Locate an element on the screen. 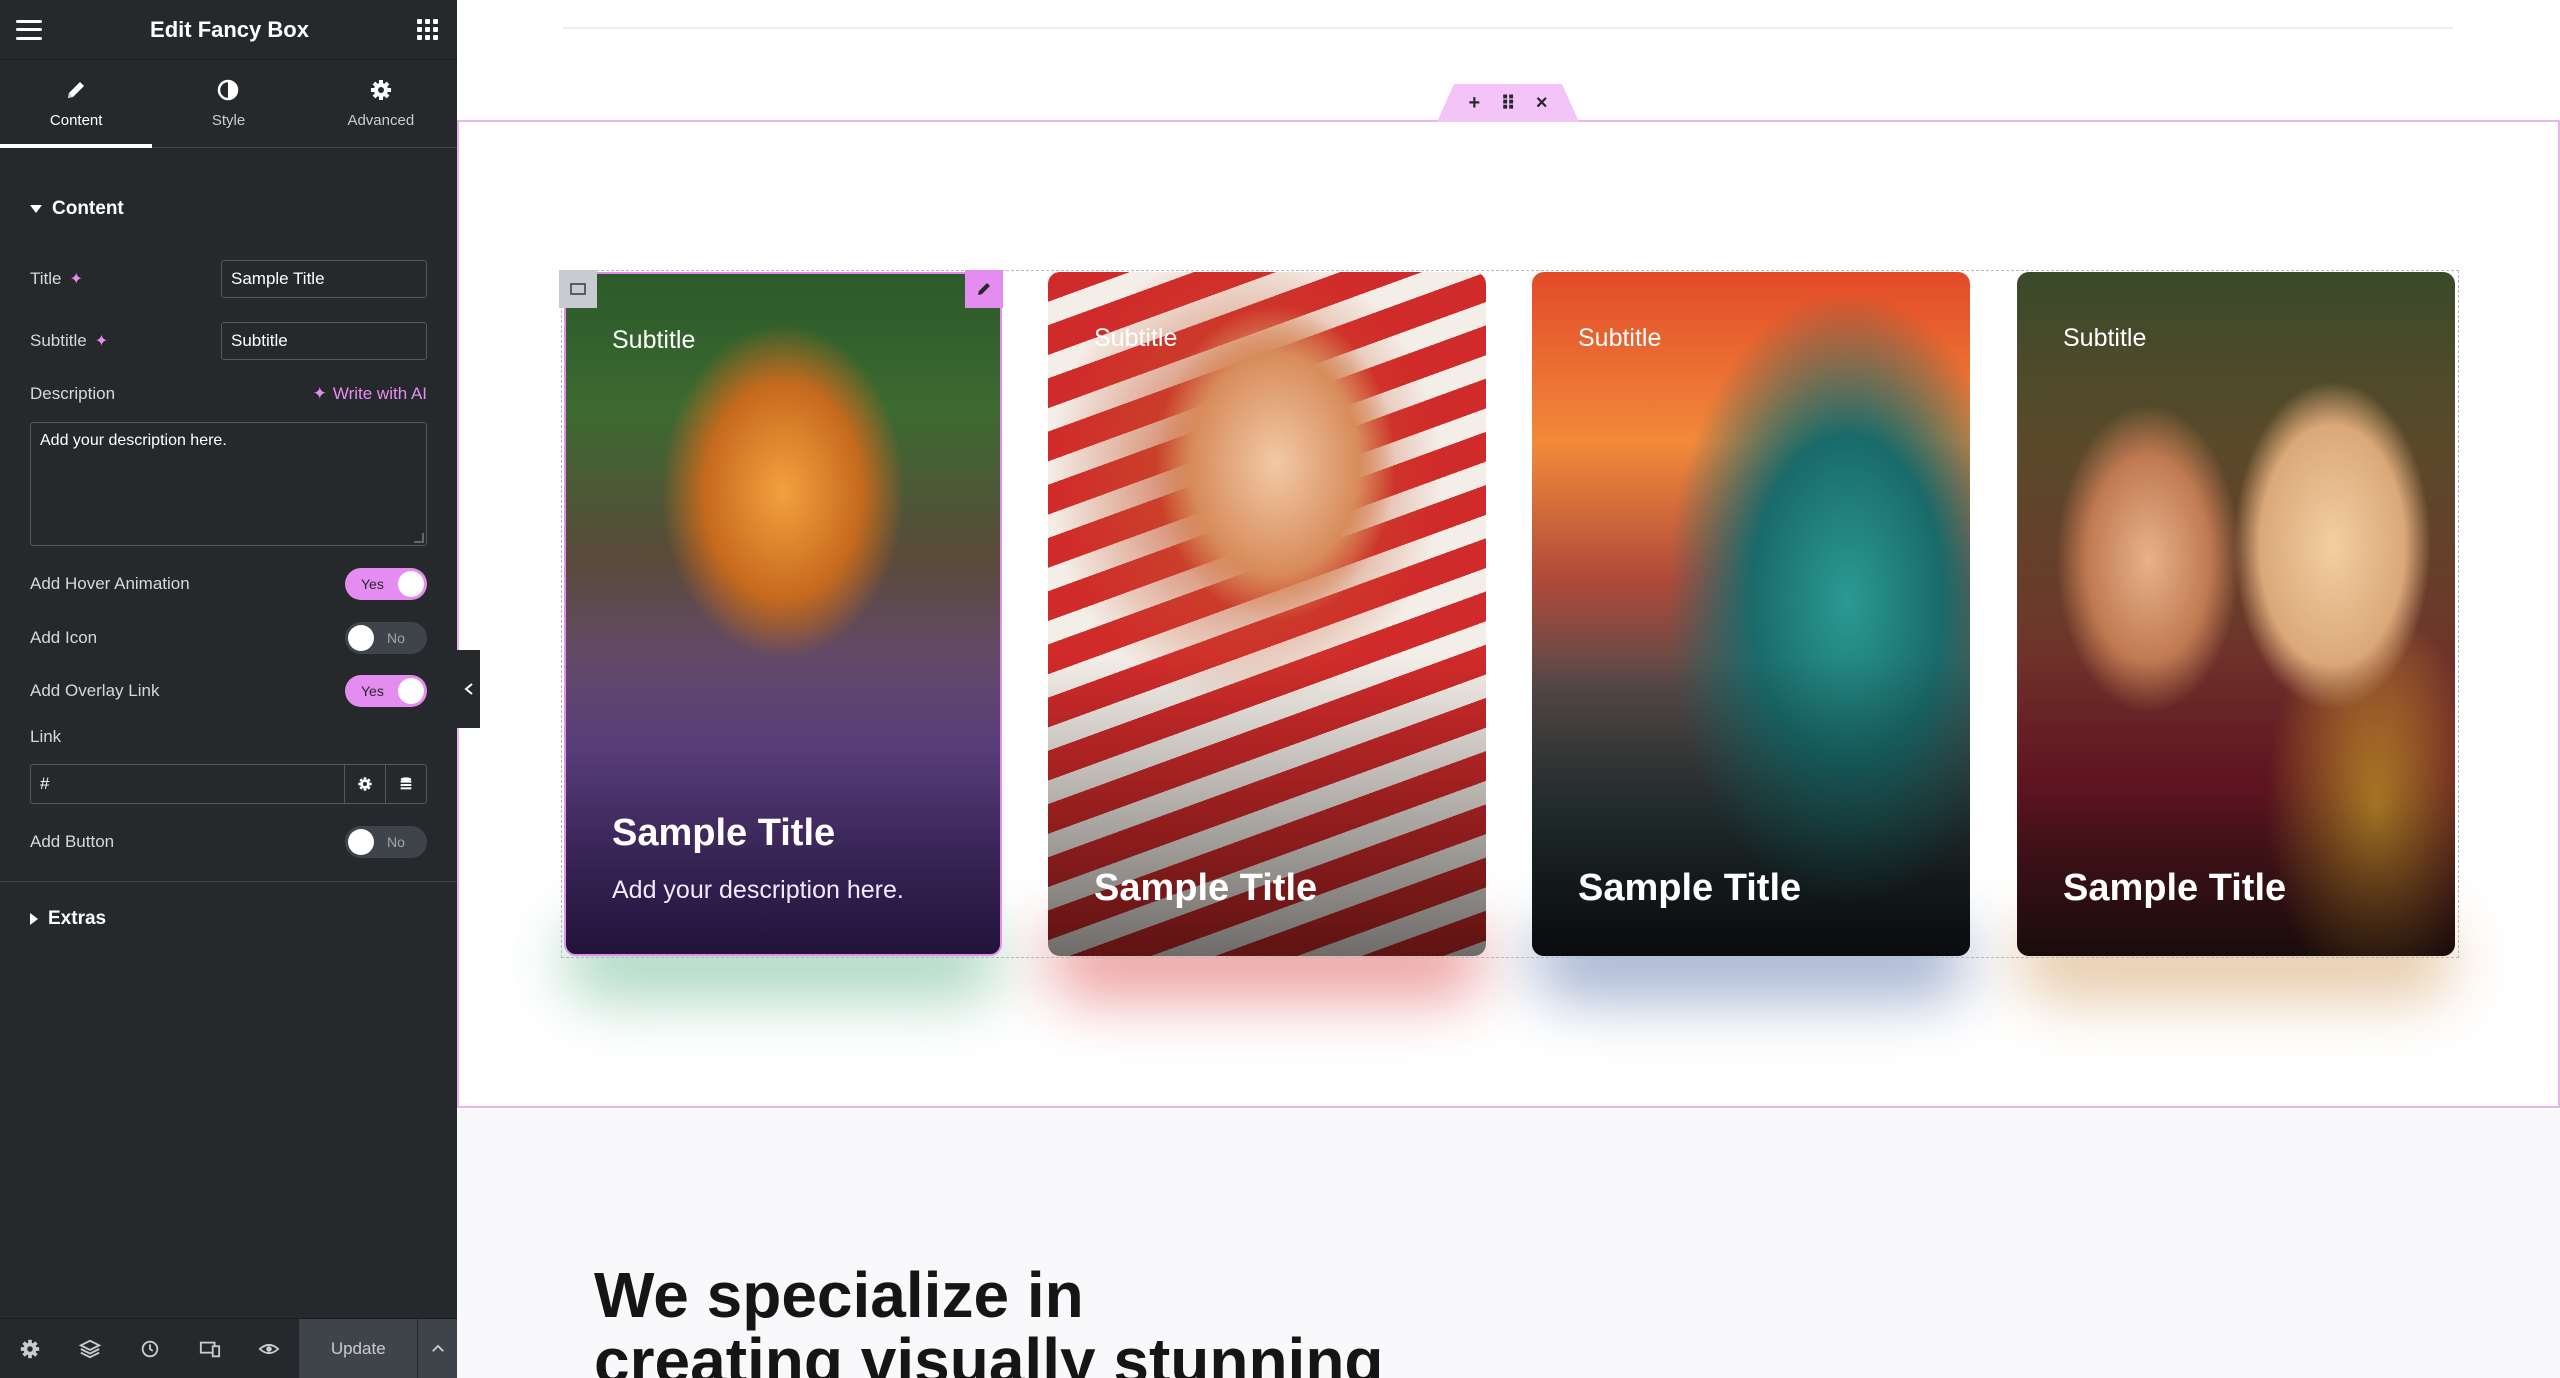  save-options-button is located at coordinates (437, 1348).